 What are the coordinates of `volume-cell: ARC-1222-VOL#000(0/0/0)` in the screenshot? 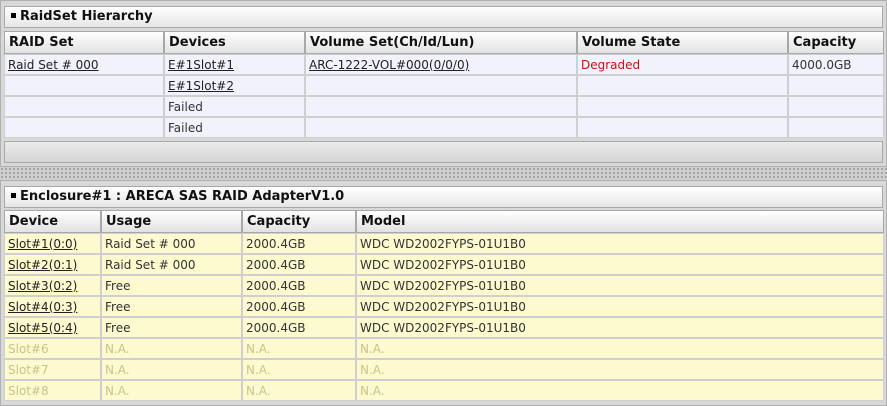 It's located at (441, 64).